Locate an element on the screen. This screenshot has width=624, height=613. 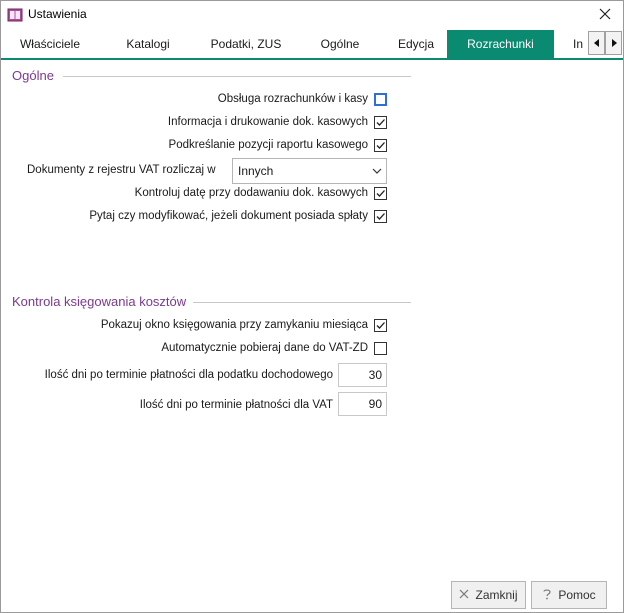
tab-scroll-right-button is located at coordinates (613, 43).